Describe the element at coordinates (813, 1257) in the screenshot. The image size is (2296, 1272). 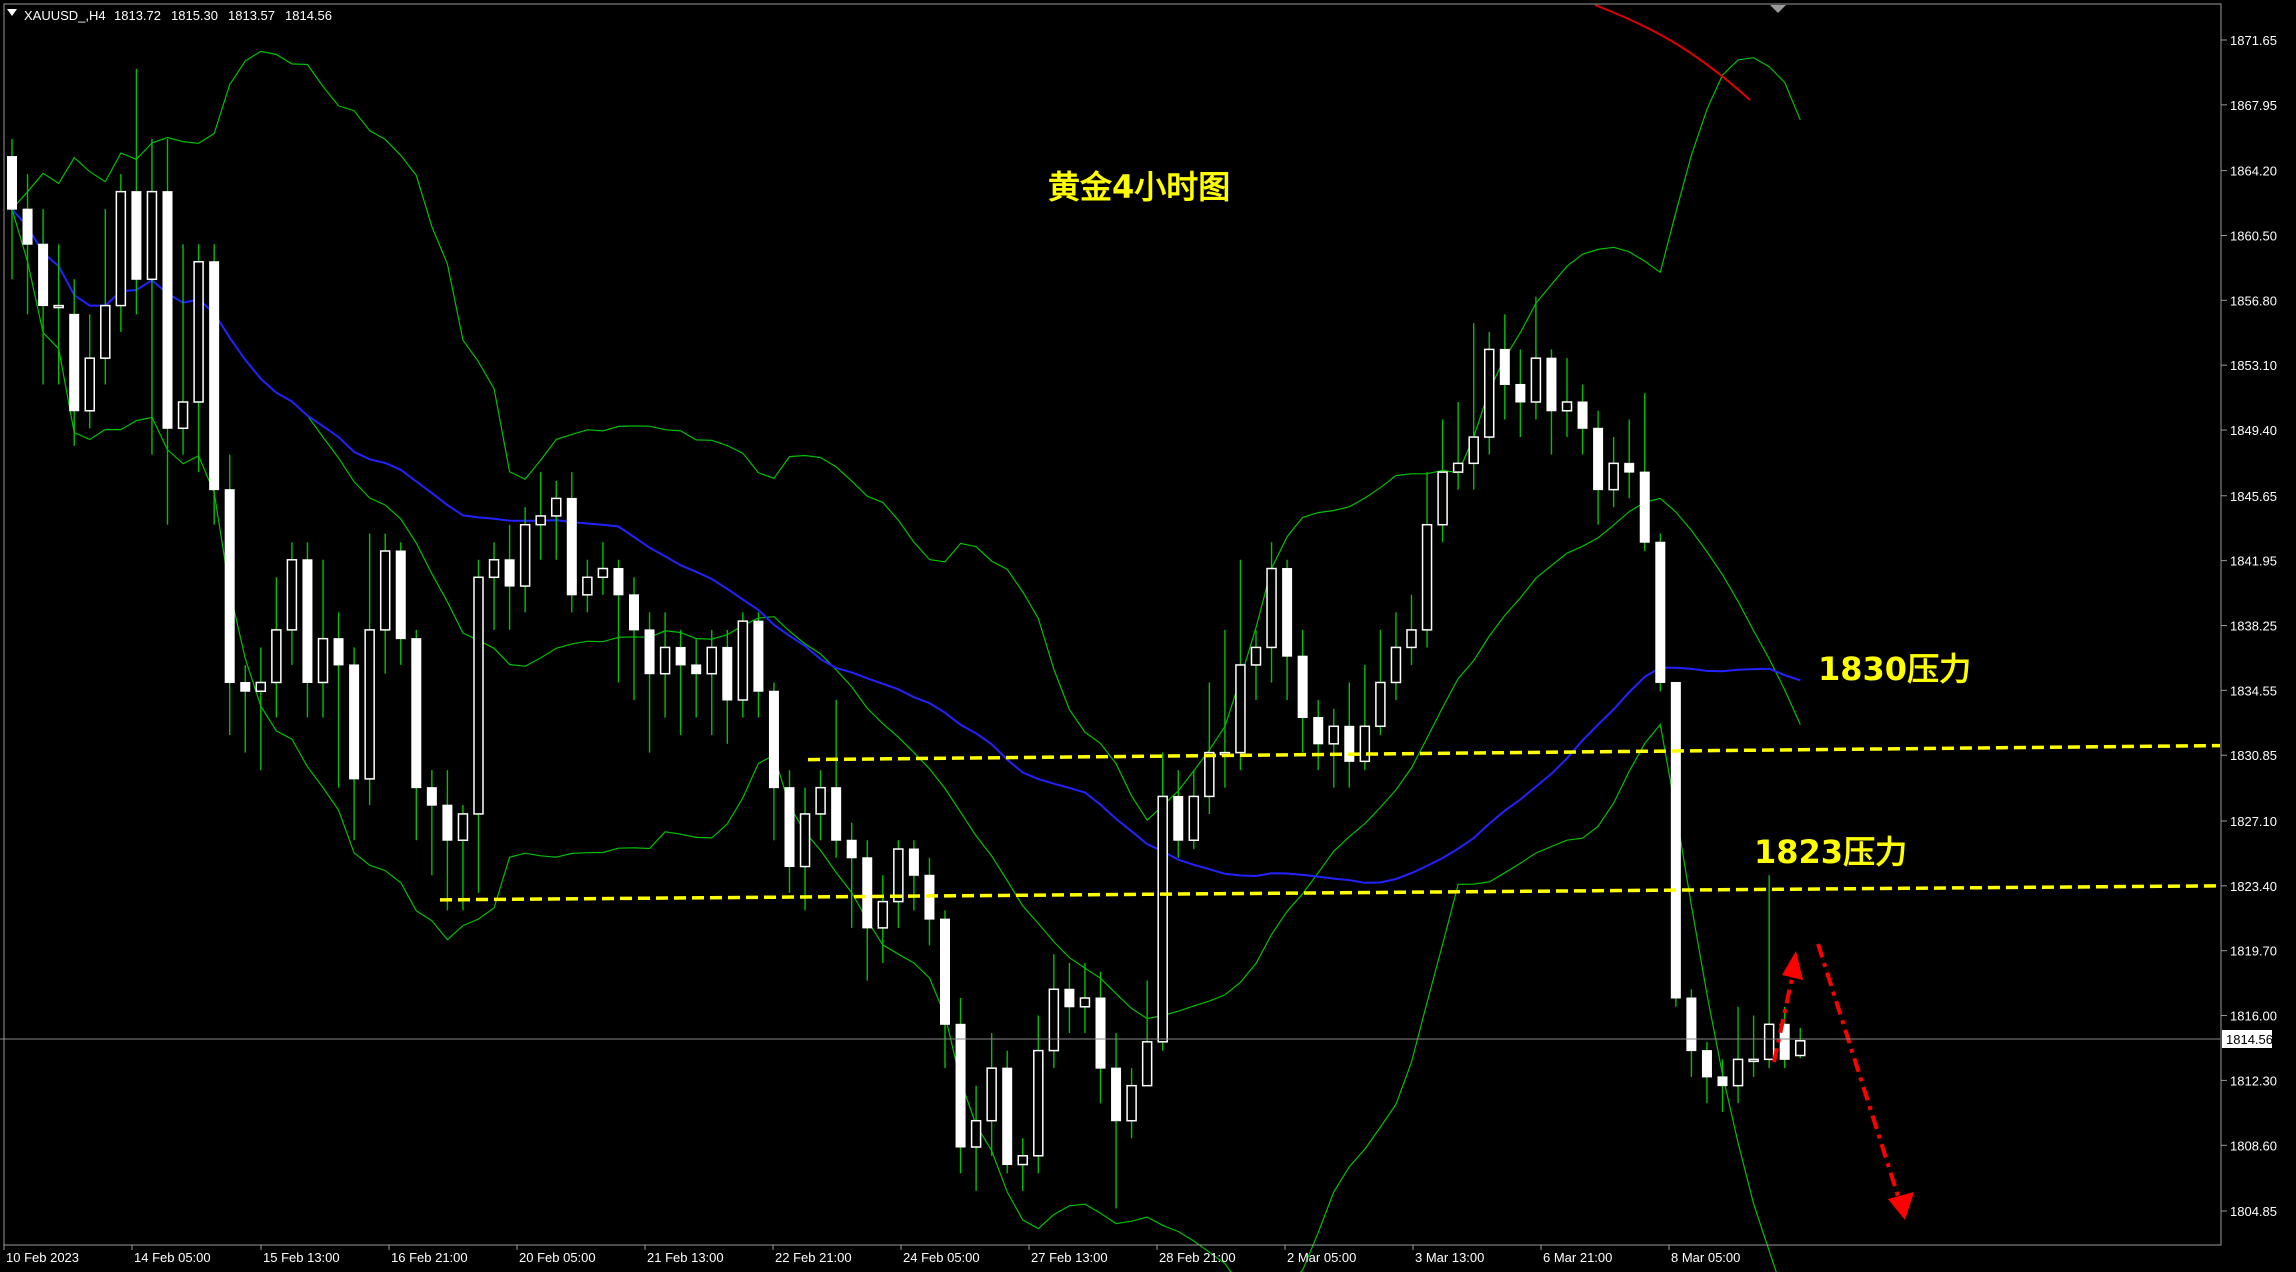
I see `time-tick-label: 22 Feb 21:00` at that location.